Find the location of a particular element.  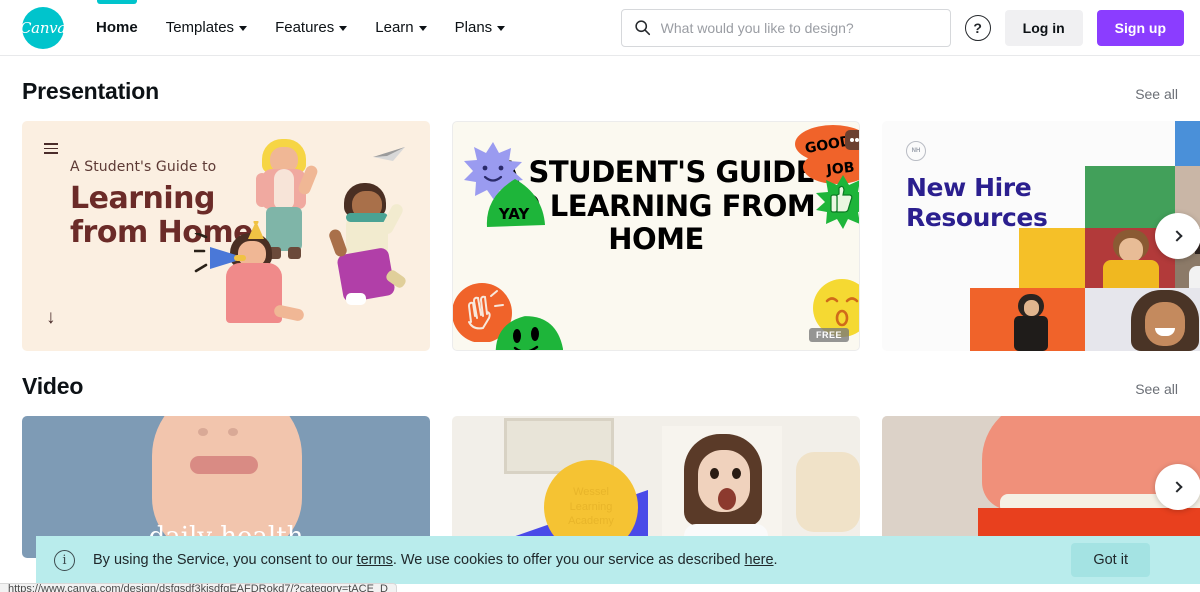

down-arrow-icon: ↓ is located at coordinates (51, 317).